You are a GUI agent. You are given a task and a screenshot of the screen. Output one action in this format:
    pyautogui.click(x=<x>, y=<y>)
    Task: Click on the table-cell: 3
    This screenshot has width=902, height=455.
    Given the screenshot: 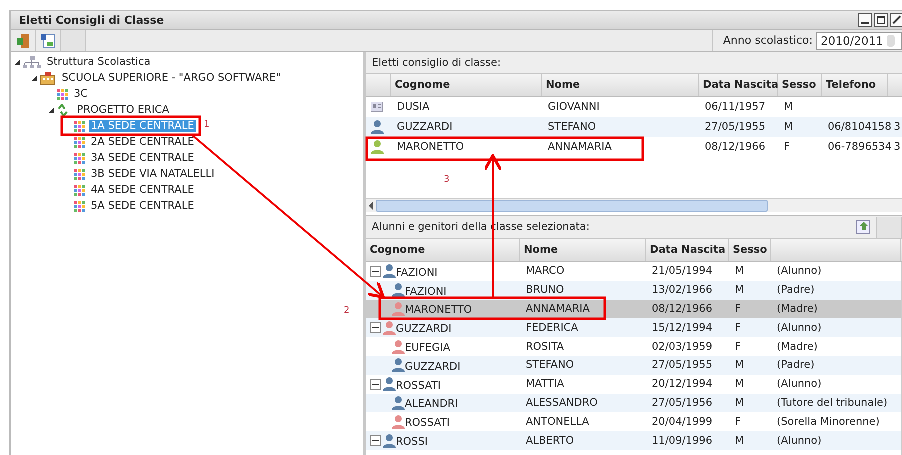 What is the action you would take?
    pyautogui.click(x=897, y=147)
    